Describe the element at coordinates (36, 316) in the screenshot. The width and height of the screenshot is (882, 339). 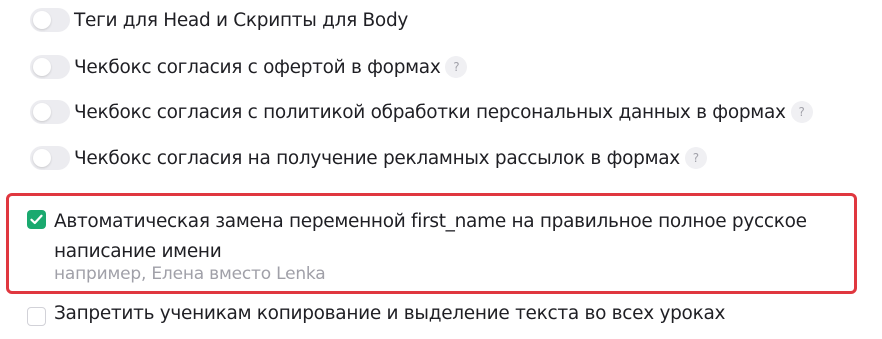
I see `copy-protect-checkbox` at that location.